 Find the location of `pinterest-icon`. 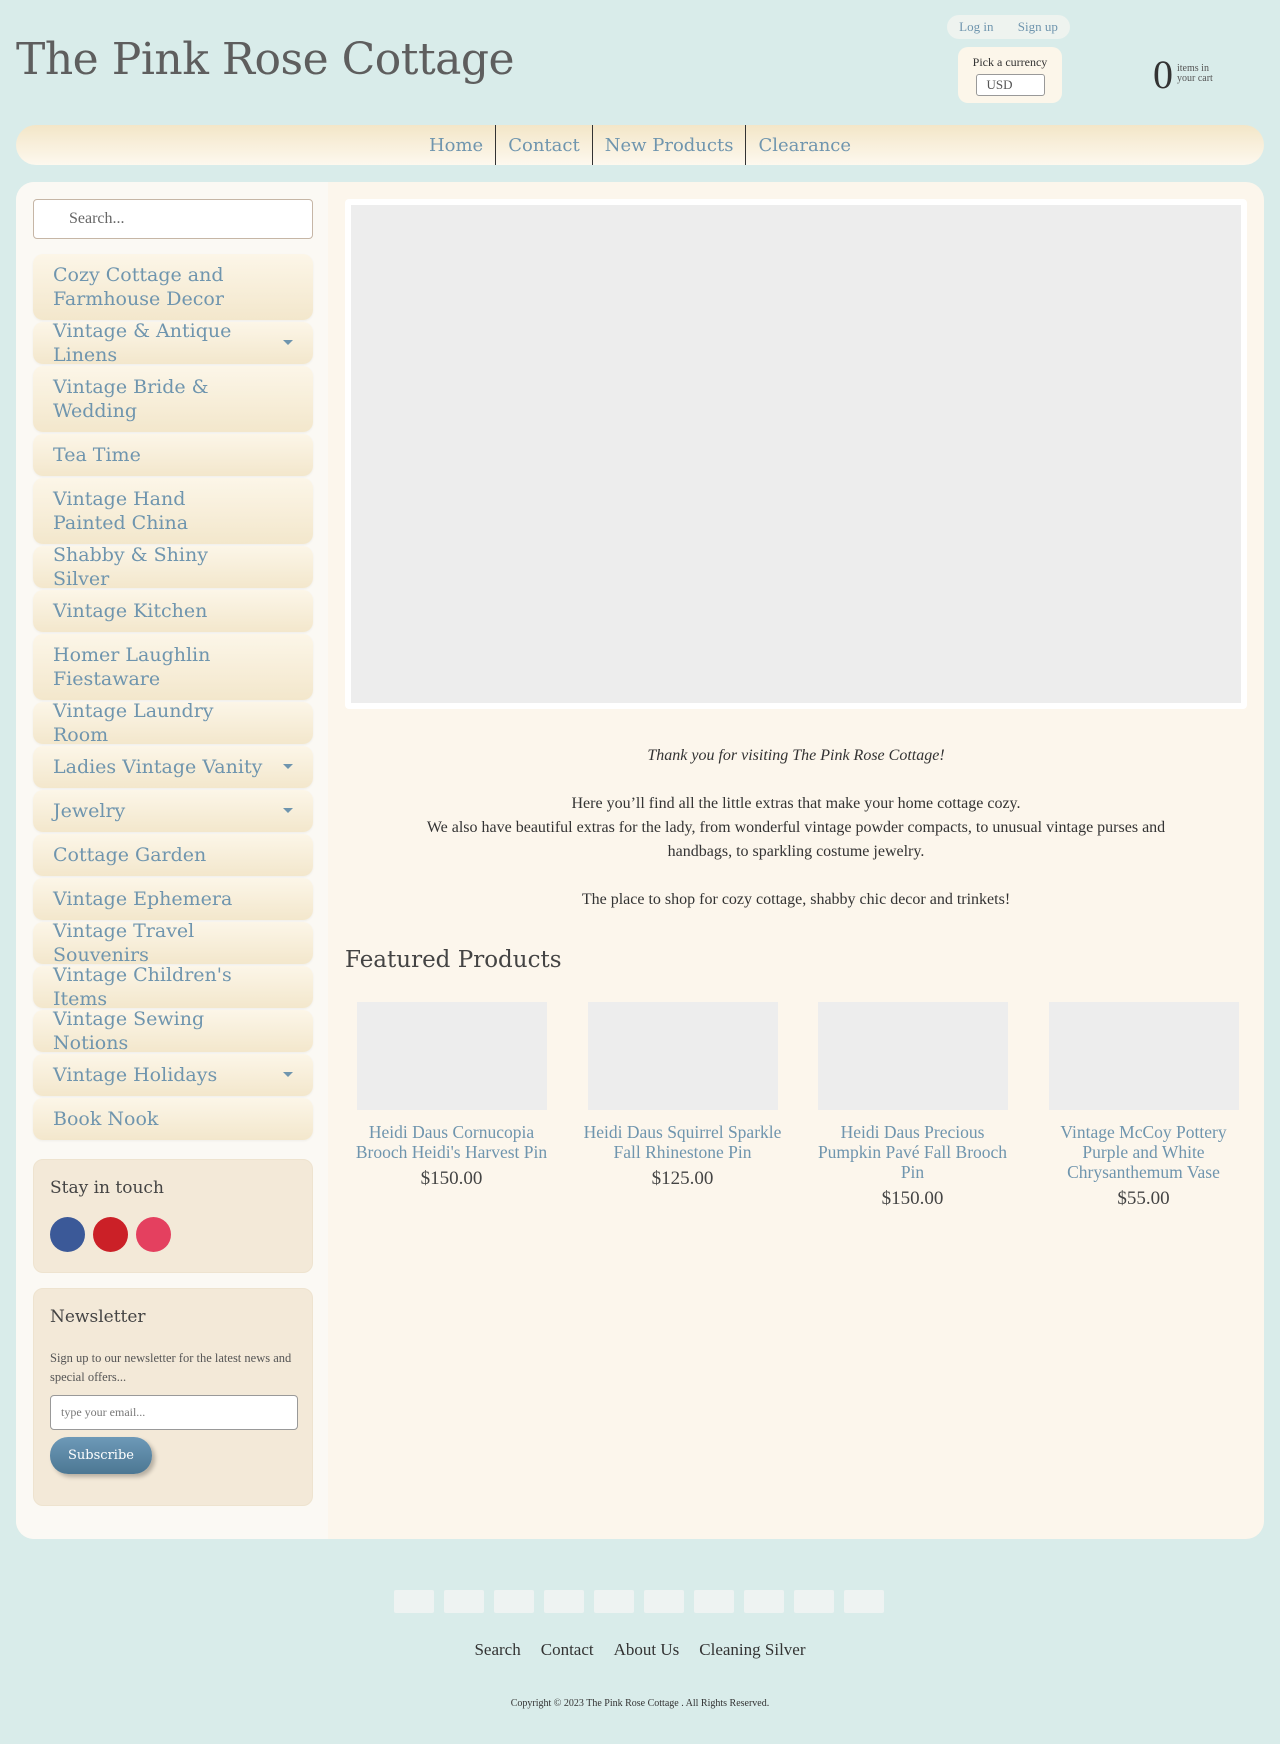

pinterest-icon is located at coordinates (110, 1234).